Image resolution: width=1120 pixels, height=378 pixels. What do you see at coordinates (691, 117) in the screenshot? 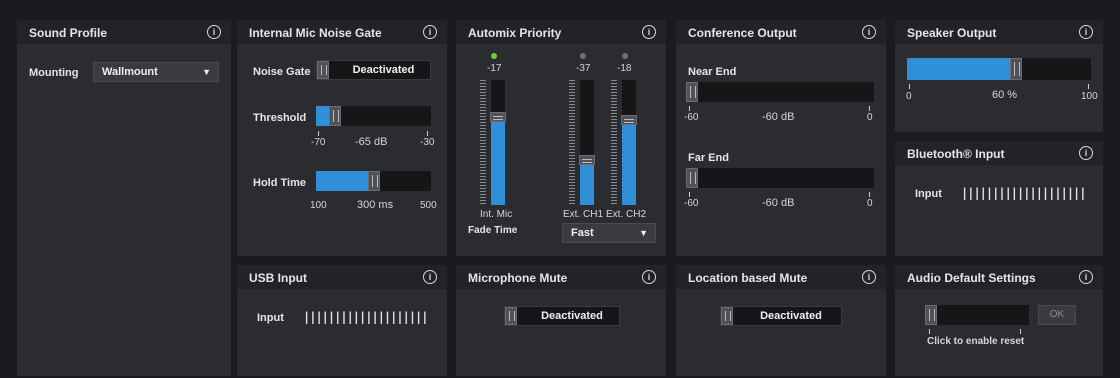
I see `near-end-min: -60` at bounding box center [691, 117].